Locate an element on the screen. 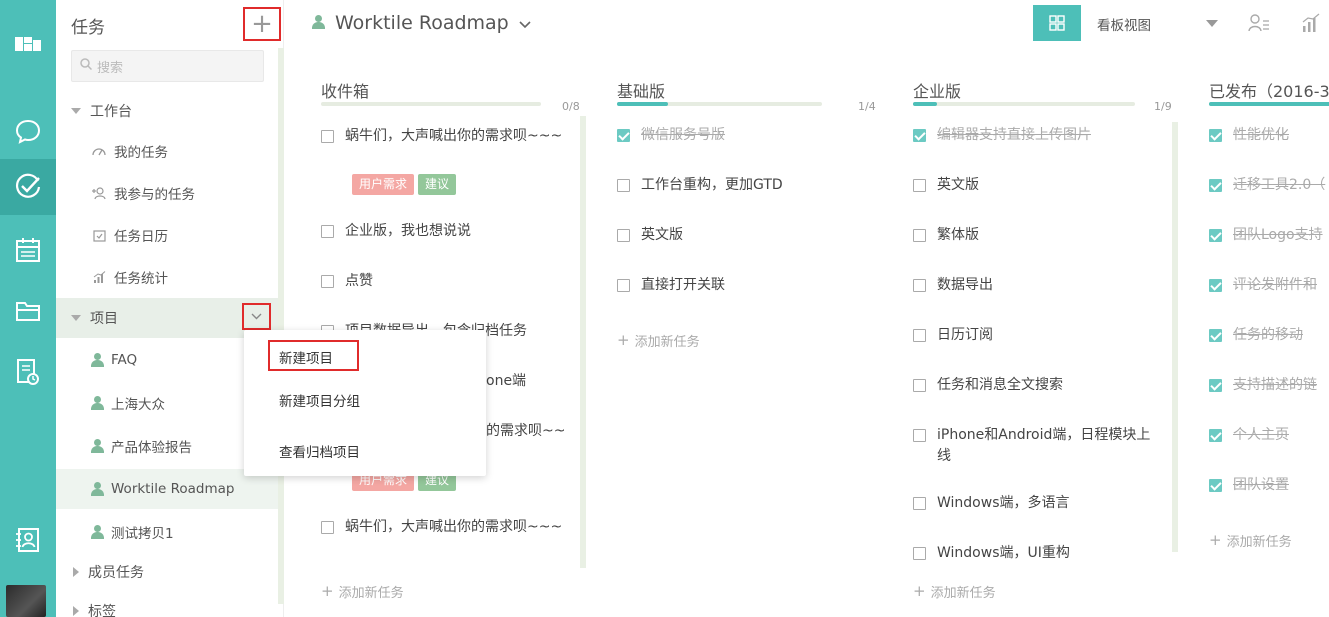  members-filter-icon is located at coordinates (1259, 23).